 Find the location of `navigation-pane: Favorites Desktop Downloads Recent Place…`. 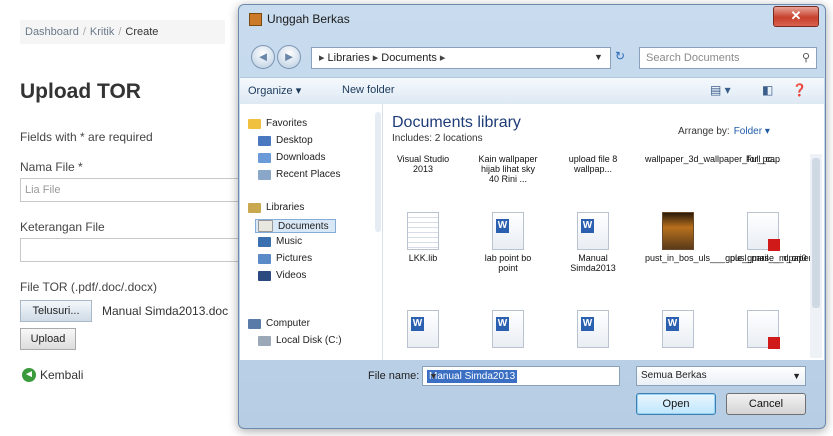

navigation-pane: Favorites Desktop Downloads Recent Place… is located at coordinates (311, 232).